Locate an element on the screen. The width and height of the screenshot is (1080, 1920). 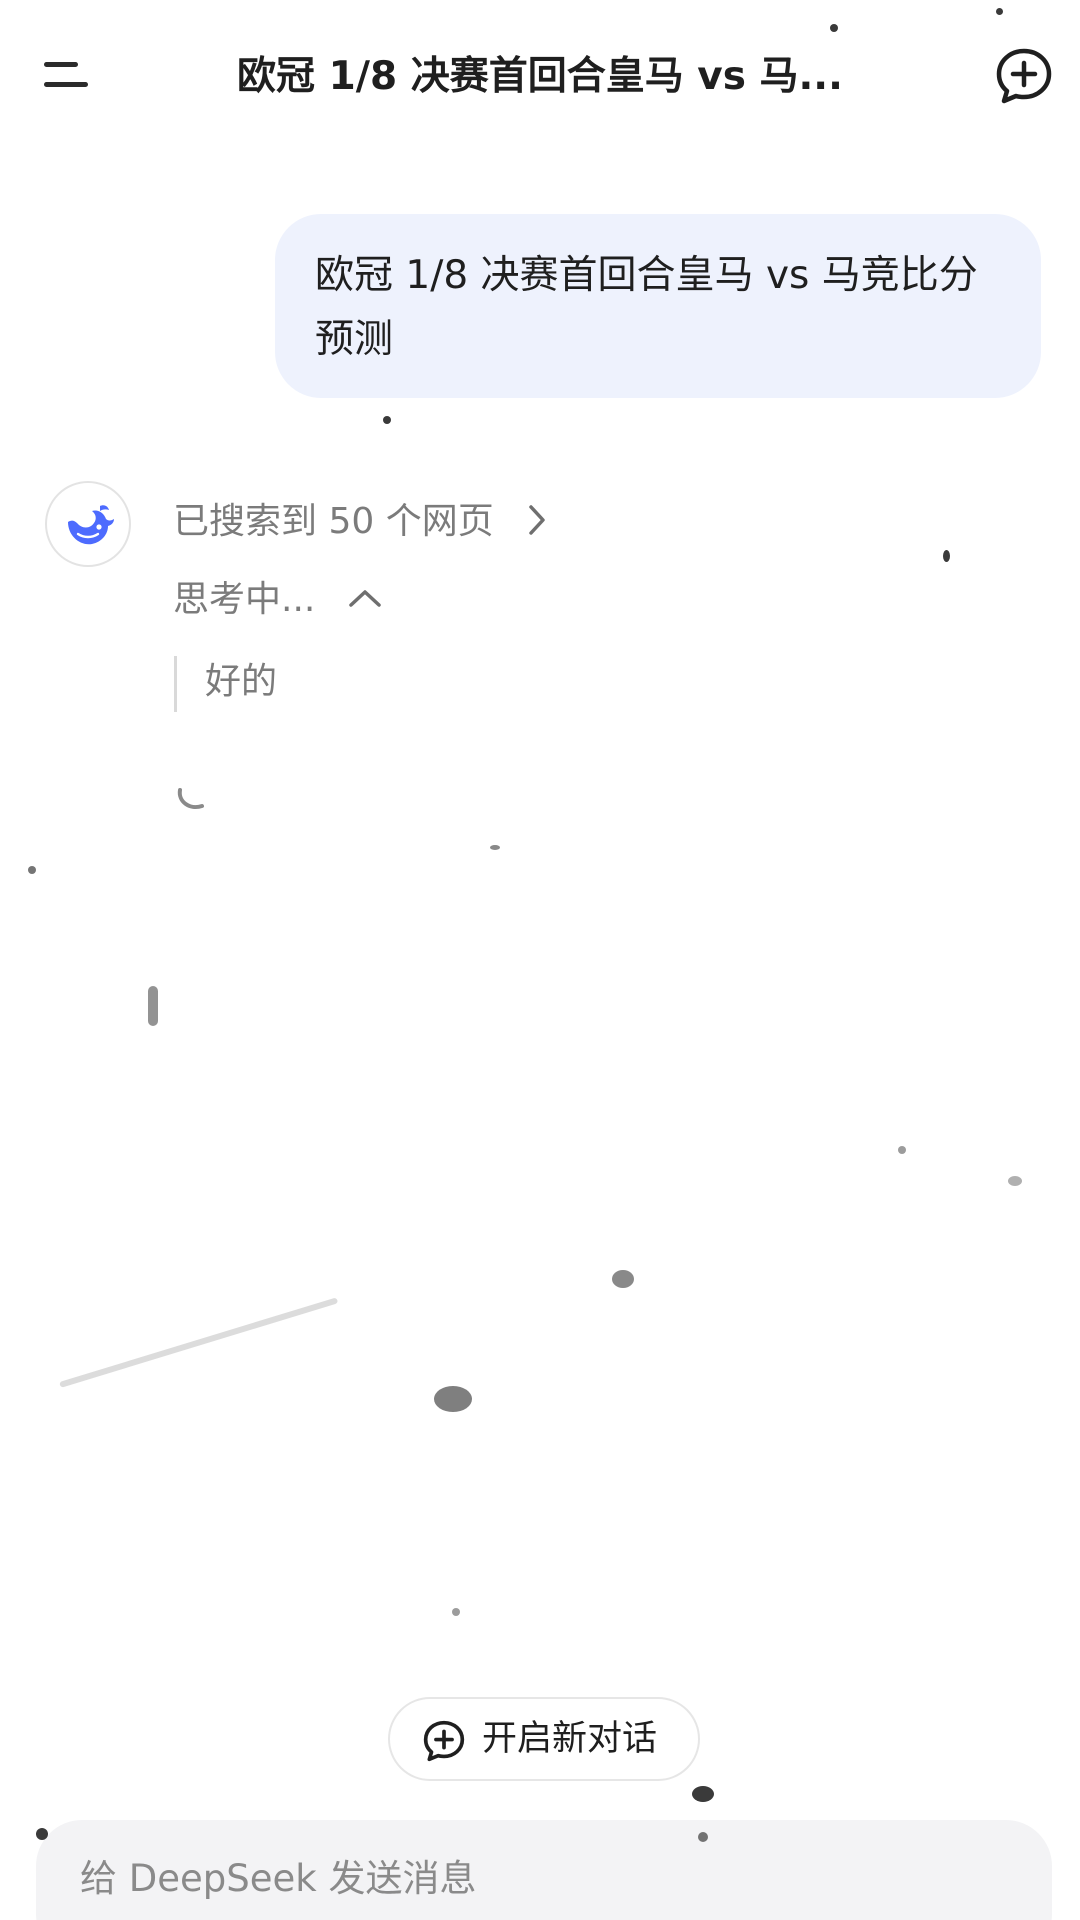
thinking-content: 好的 is located at coordinates (241, 681).